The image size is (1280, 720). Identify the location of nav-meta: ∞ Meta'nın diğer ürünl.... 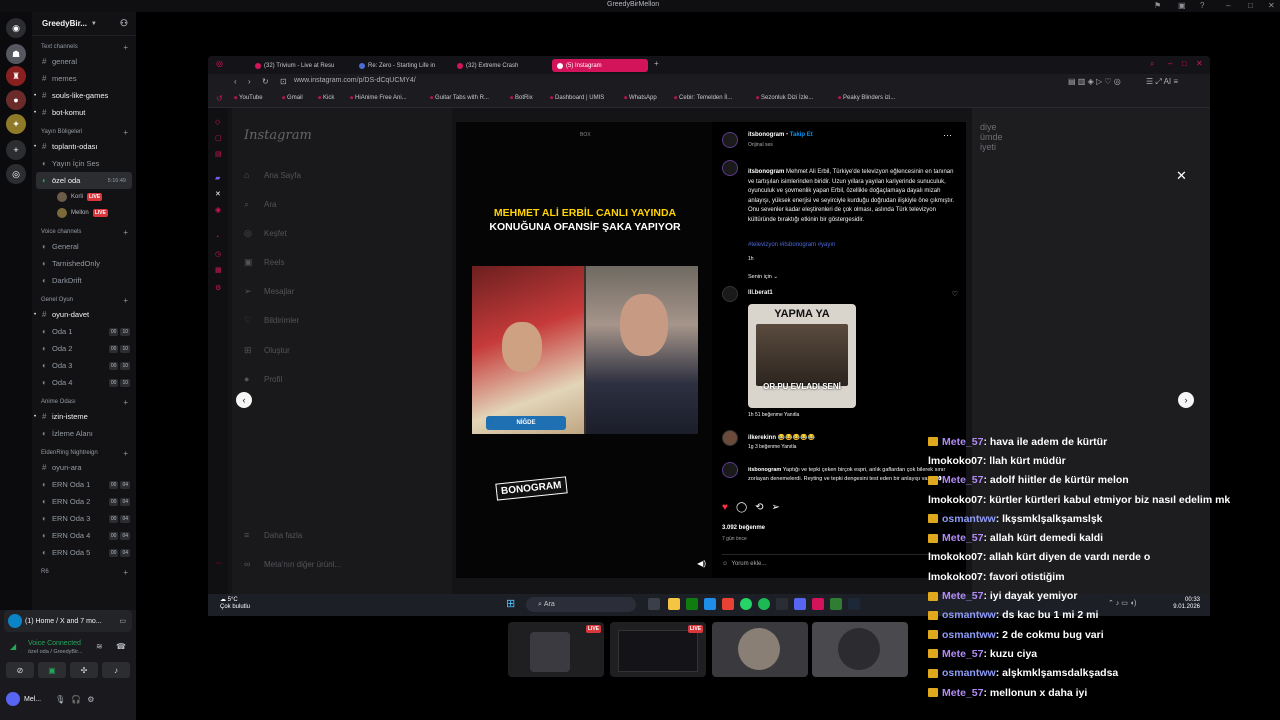
(292, 564).